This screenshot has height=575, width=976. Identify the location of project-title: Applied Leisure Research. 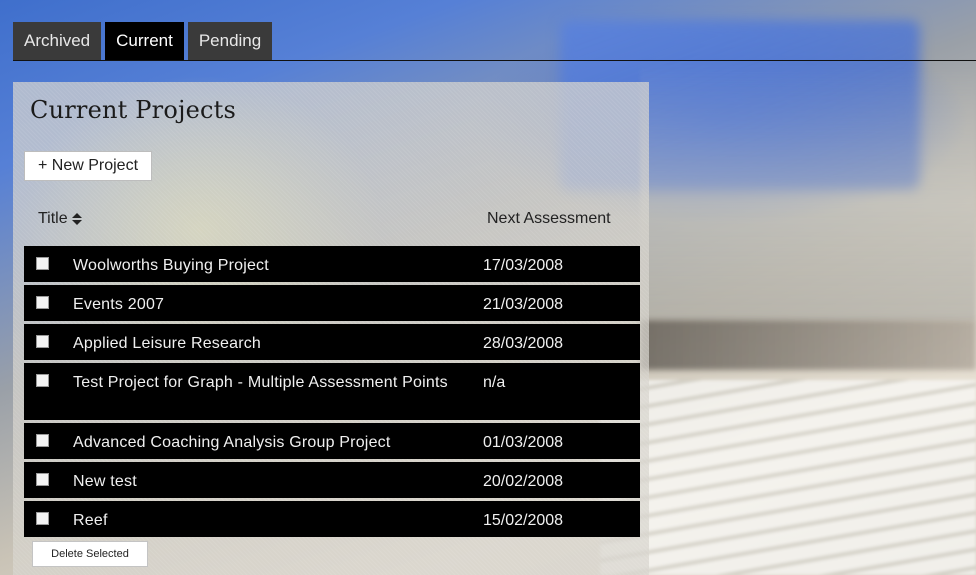
(268, 343).